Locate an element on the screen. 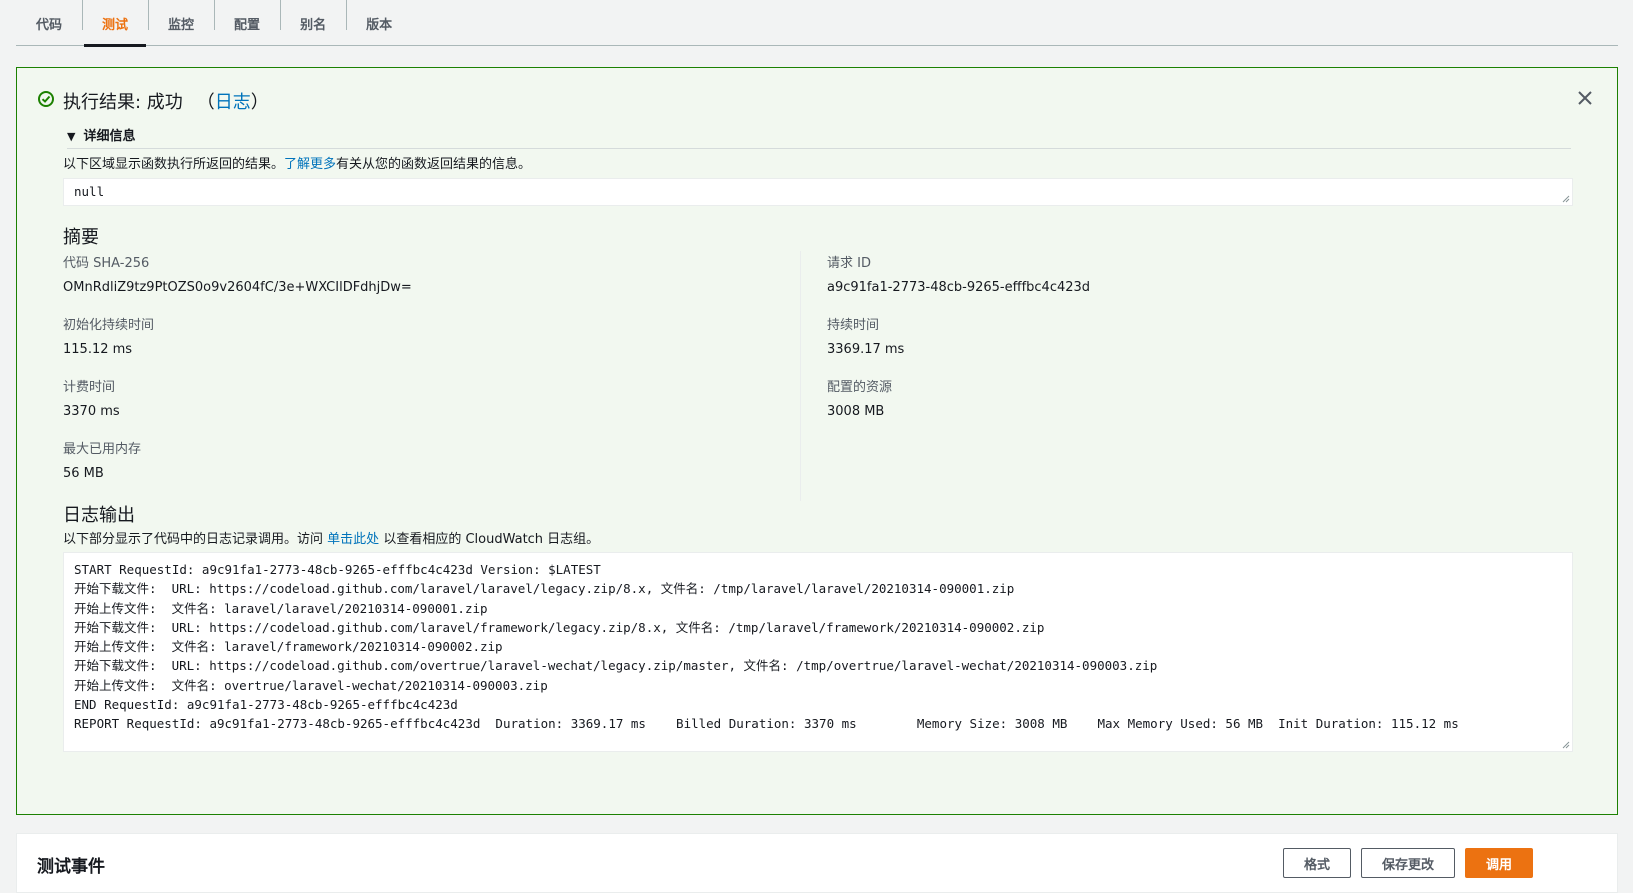 The image size is (1633, 893). tab-versions: 版本 is located at coordinates (379, 23).